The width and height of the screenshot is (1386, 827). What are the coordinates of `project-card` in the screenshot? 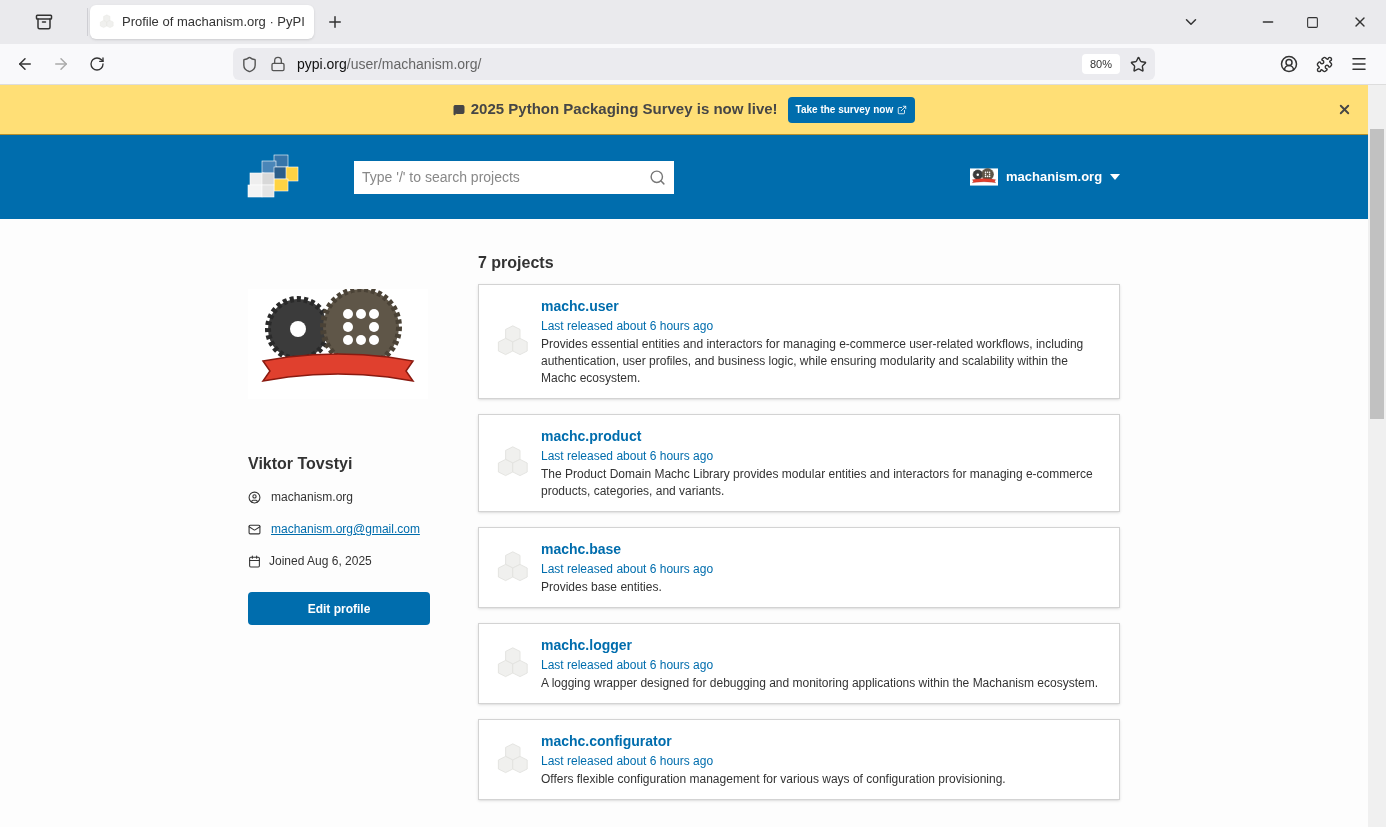 It's located at (799, 341).